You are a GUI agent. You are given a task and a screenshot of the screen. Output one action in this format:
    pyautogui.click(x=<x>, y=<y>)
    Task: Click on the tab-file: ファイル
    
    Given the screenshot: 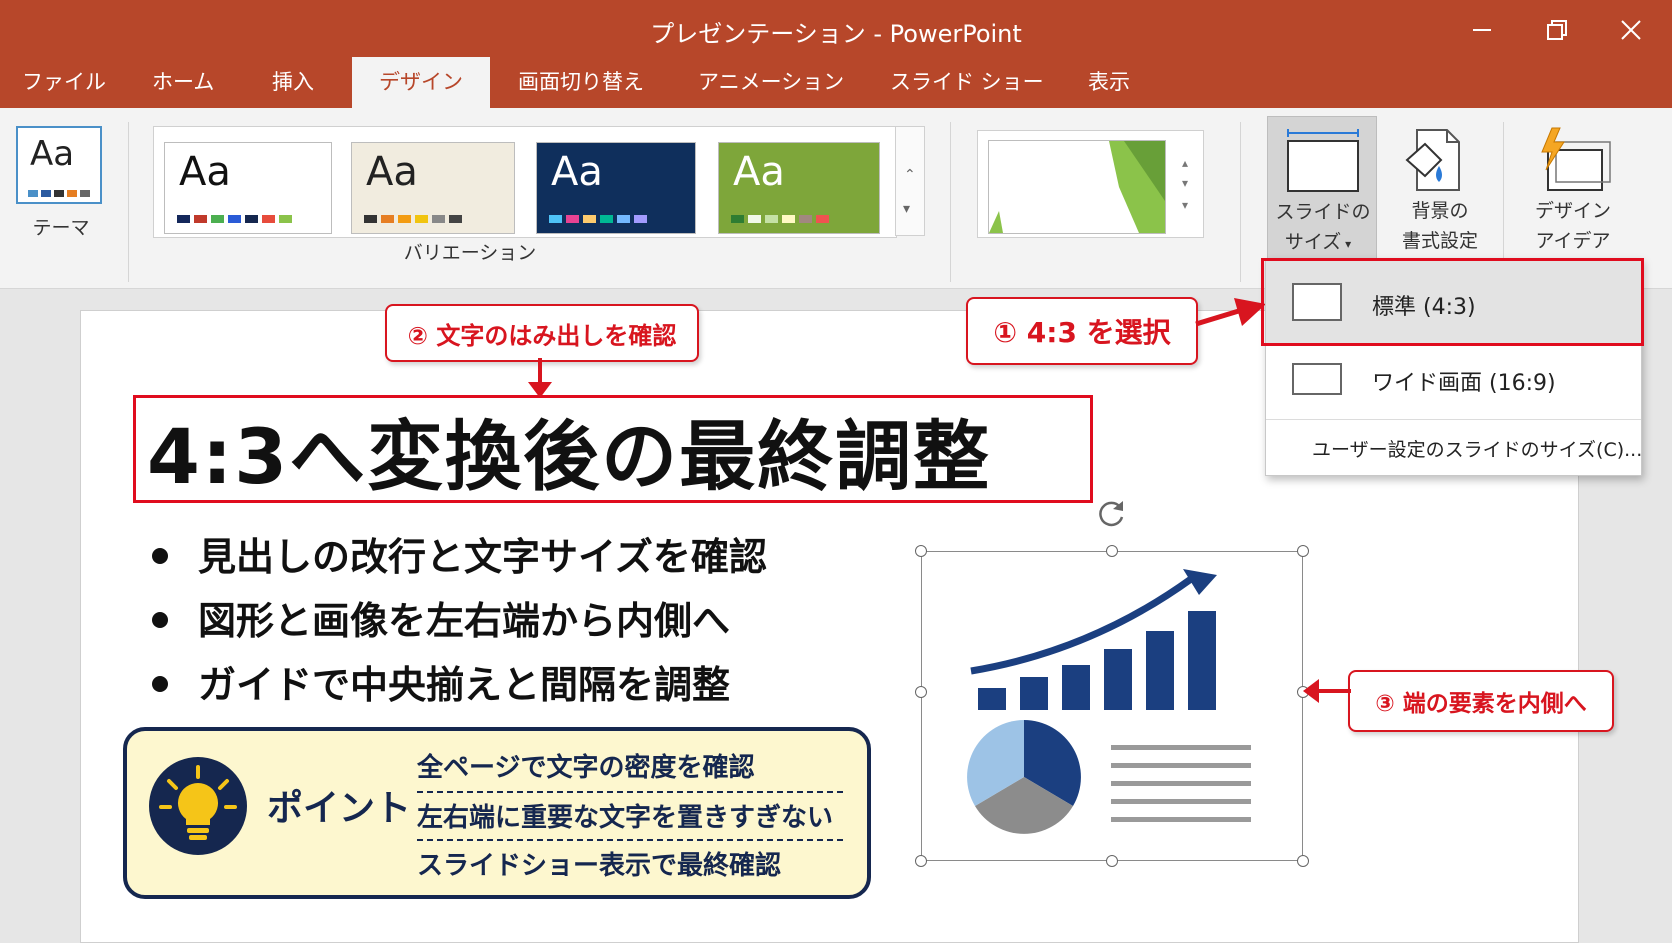 What is the action you would take?
    pyautogui.click(x=64, y=82)
    